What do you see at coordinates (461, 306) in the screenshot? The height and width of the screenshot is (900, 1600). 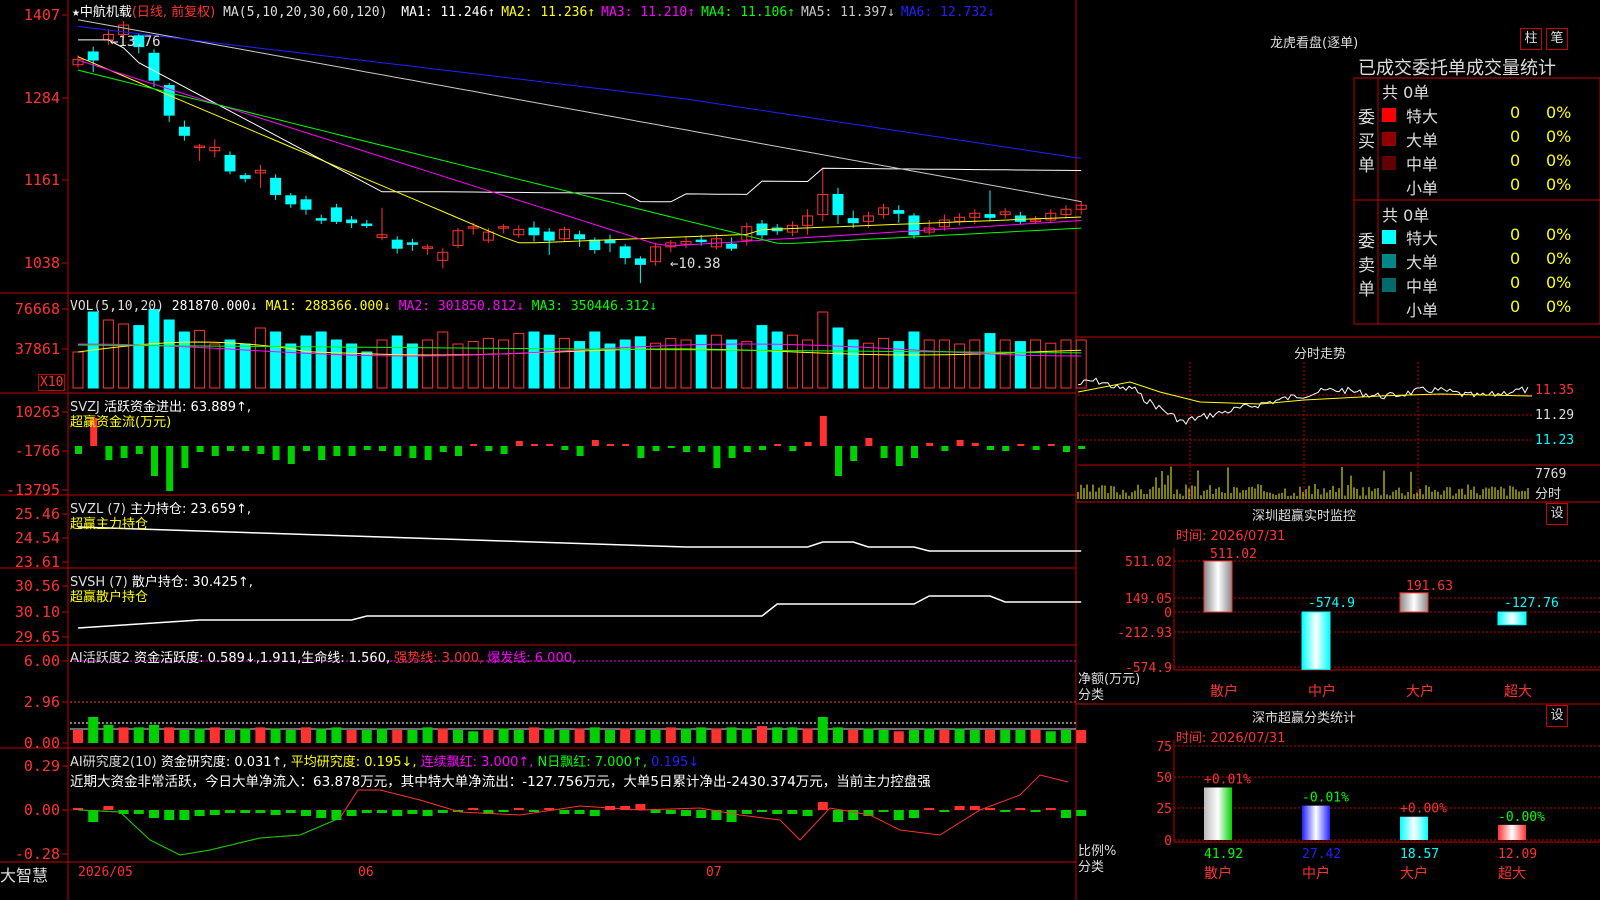 I see `vol-ma2: MA2: 301850.812↓` at bounding box center [461, 306].